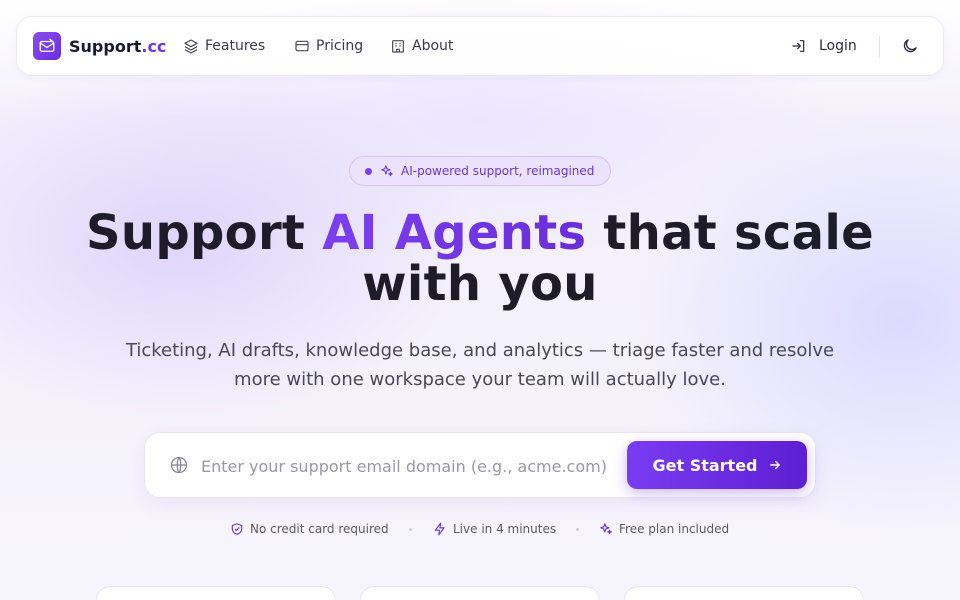 This screenshot has height=600, width=960. Describe the element at coordinates (405, 466) in the screenshot. I see `email-domain-input` at that location.